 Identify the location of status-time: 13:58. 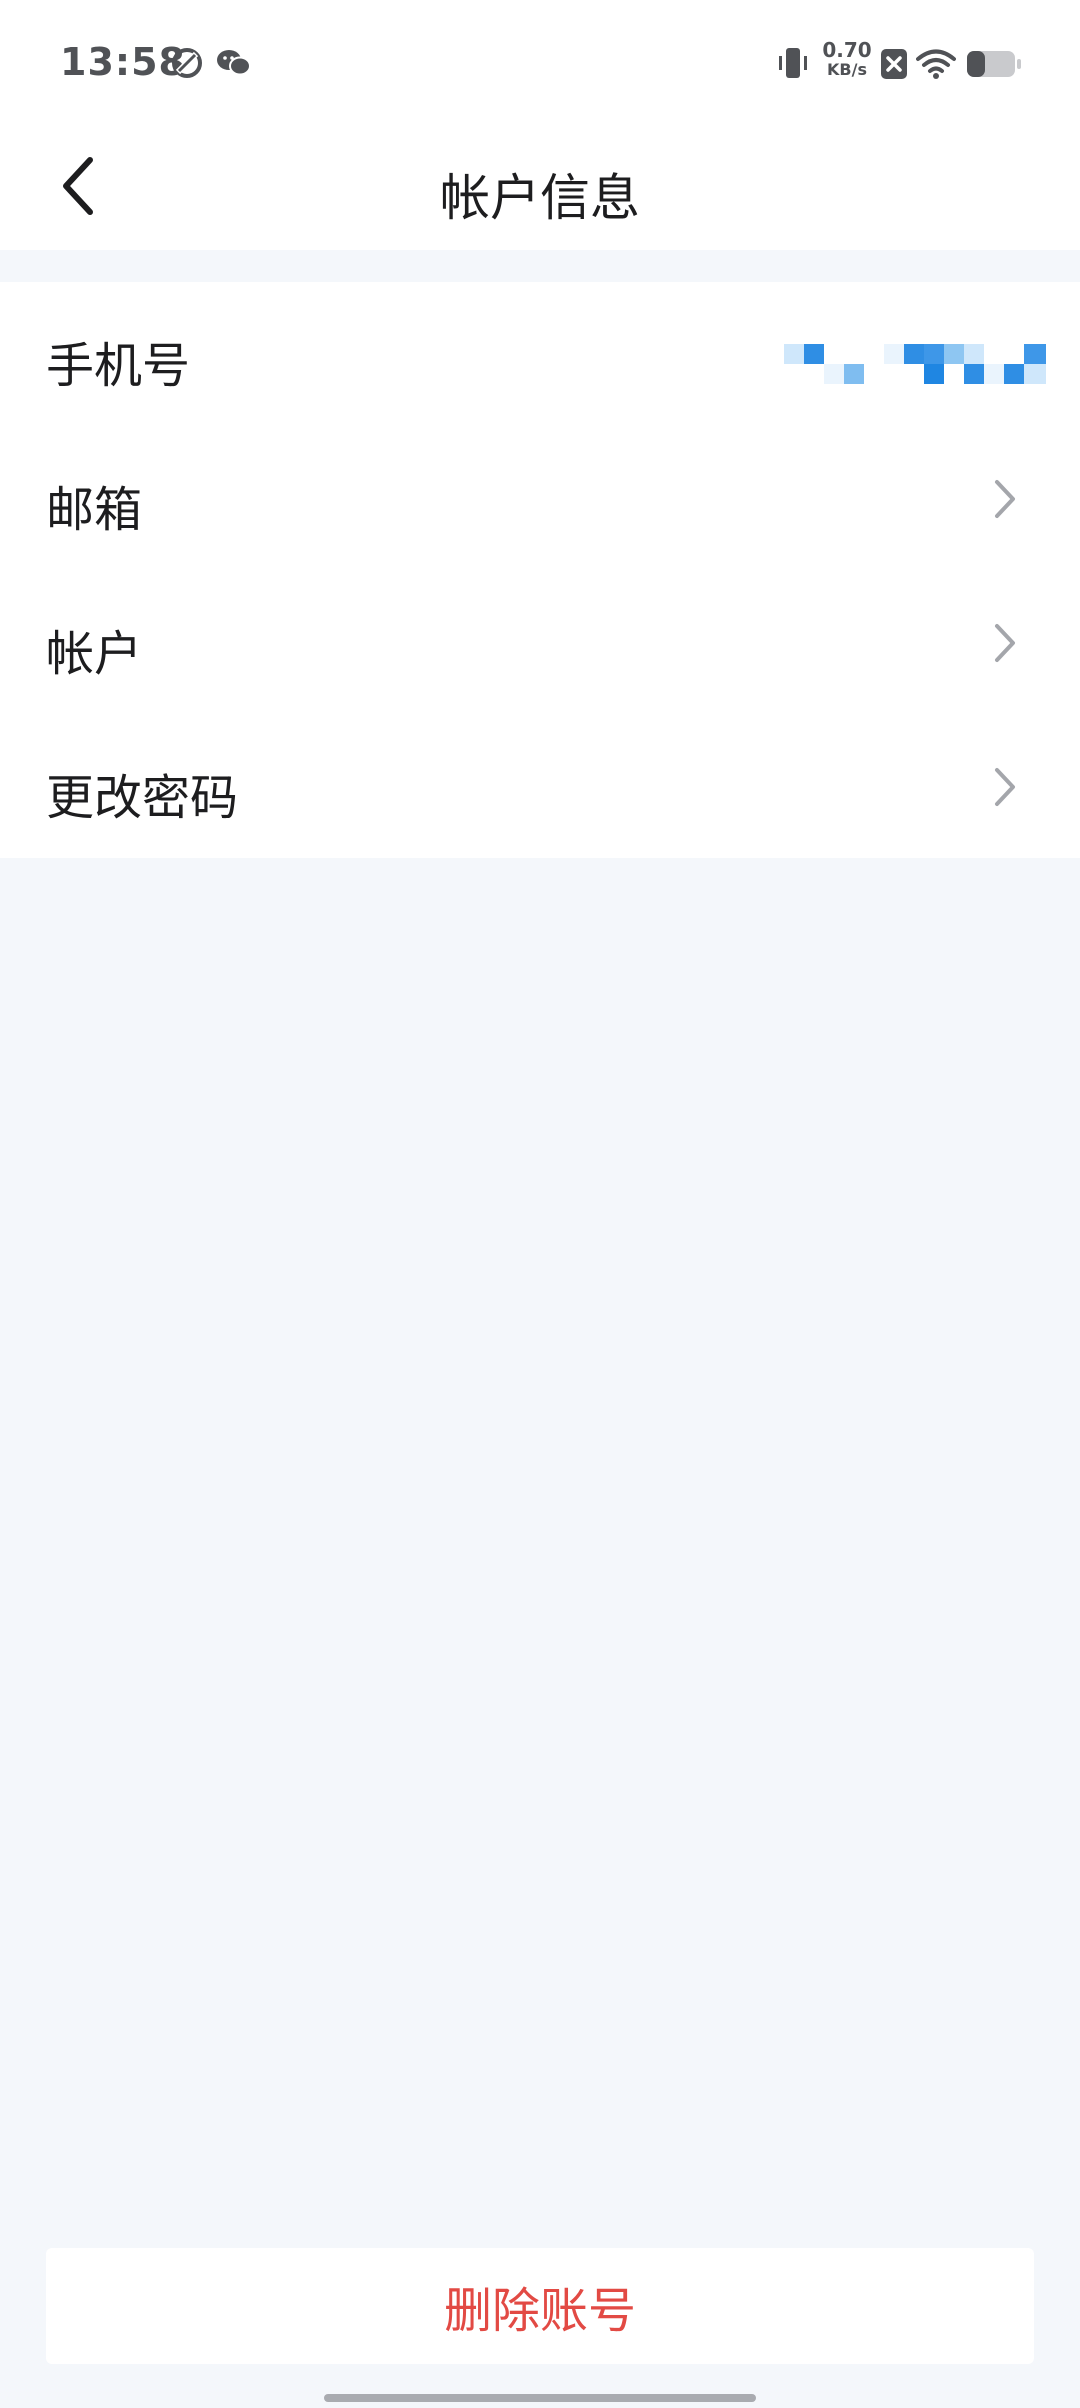
(123, 62).